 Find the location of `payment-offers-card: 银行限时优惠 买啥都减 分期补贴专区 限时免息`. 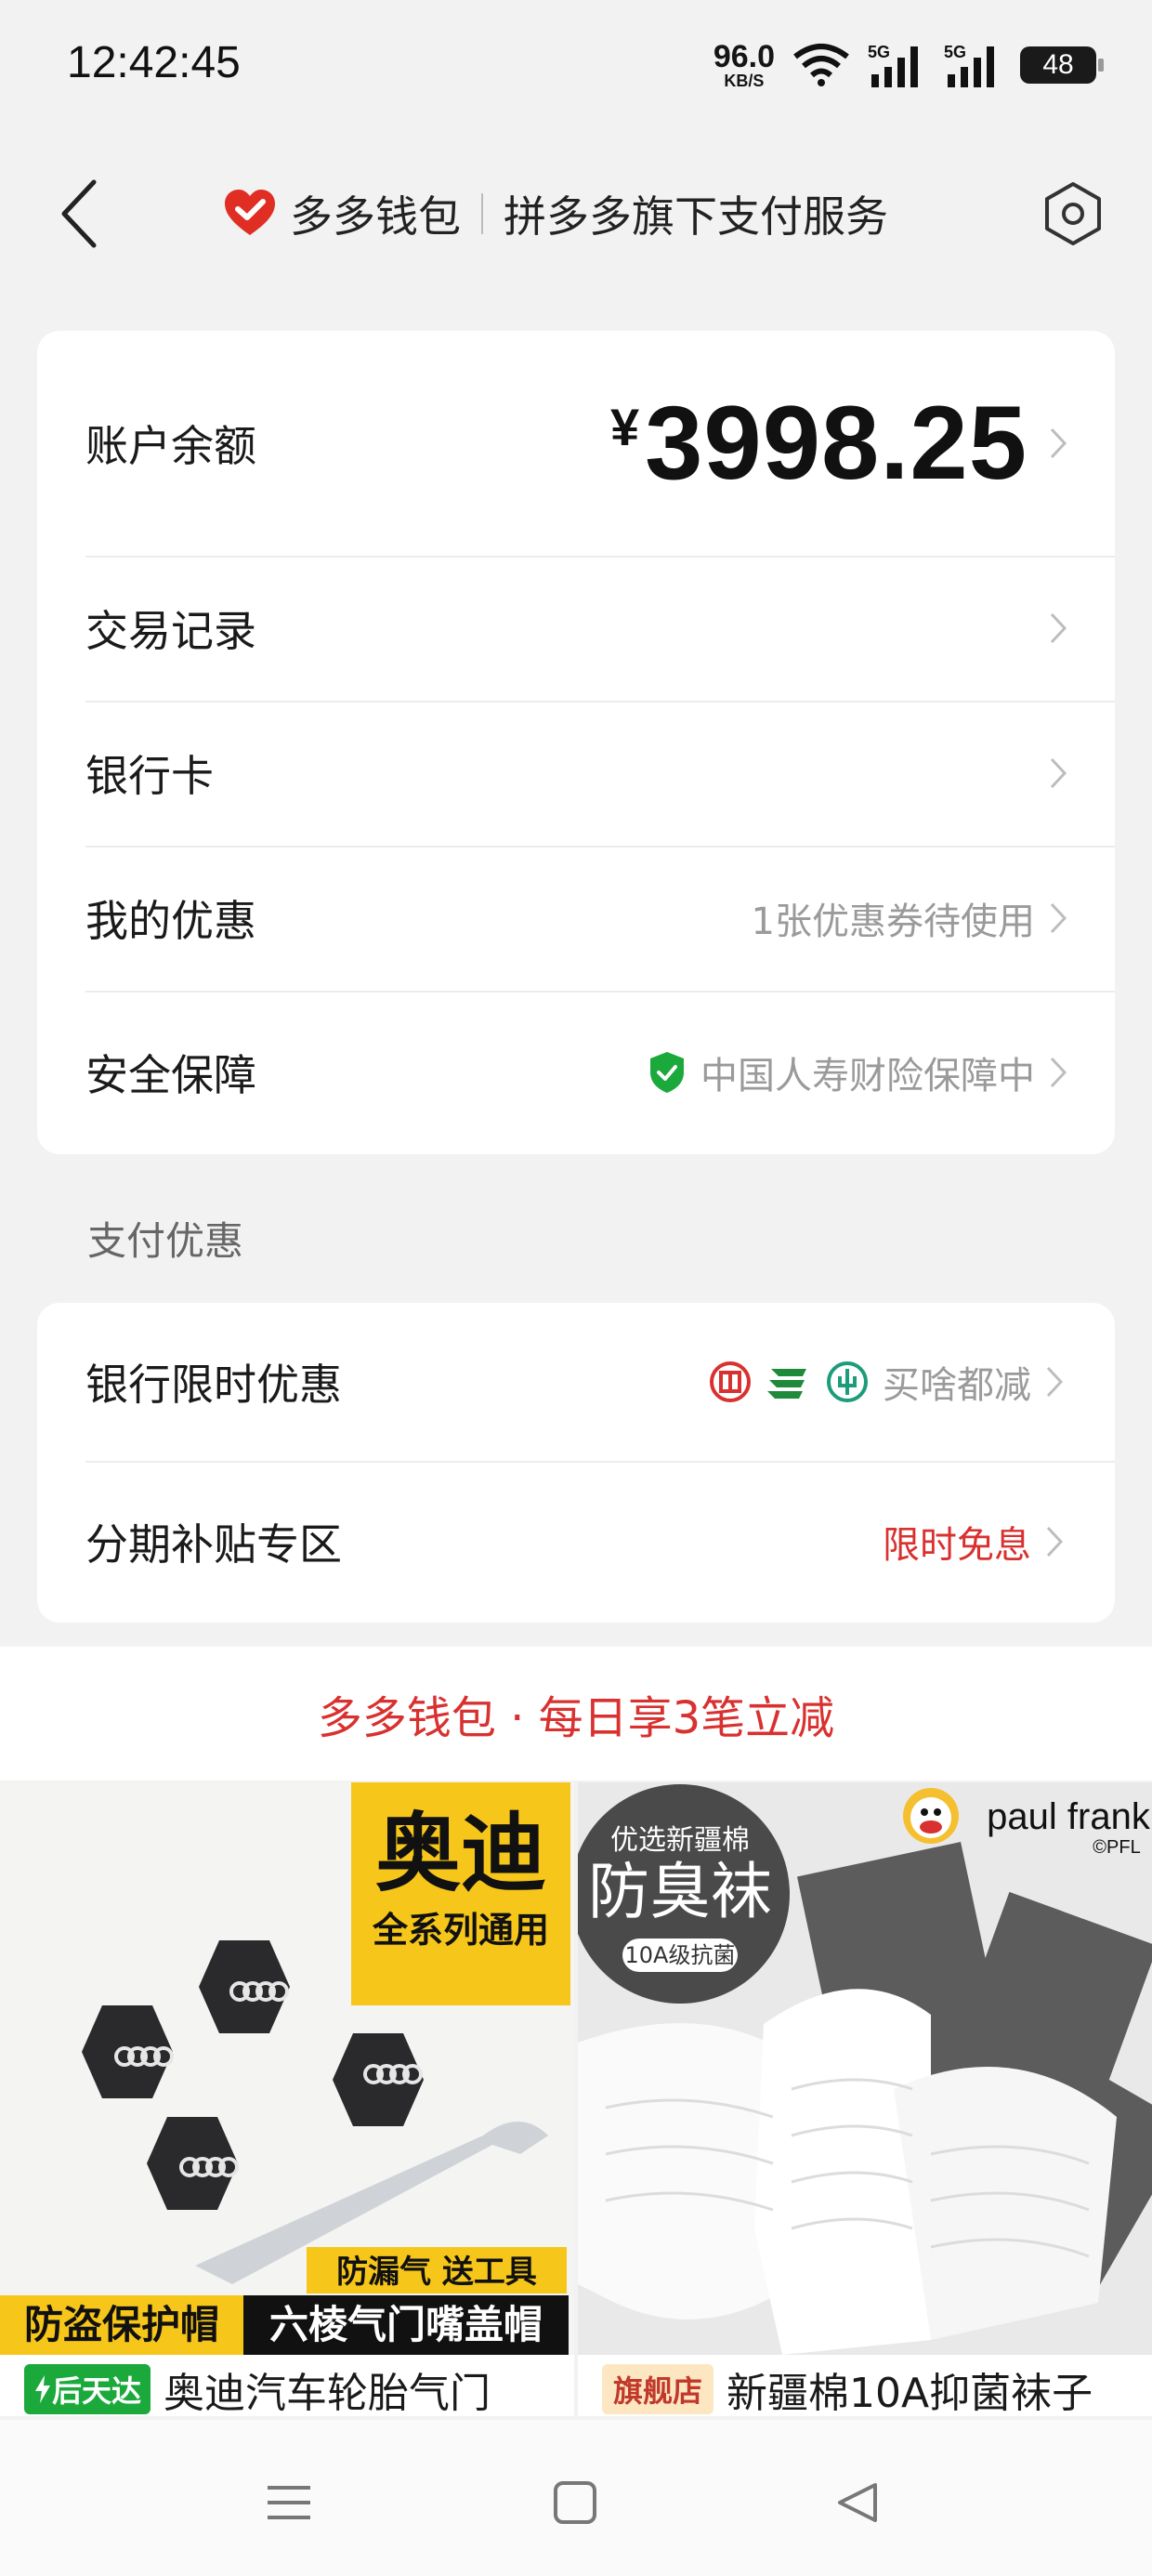

payment-offers-card: 银行限时优惠 买啥都减 分期补贴专区 限时免息 is located at coordinates (576, 1463).